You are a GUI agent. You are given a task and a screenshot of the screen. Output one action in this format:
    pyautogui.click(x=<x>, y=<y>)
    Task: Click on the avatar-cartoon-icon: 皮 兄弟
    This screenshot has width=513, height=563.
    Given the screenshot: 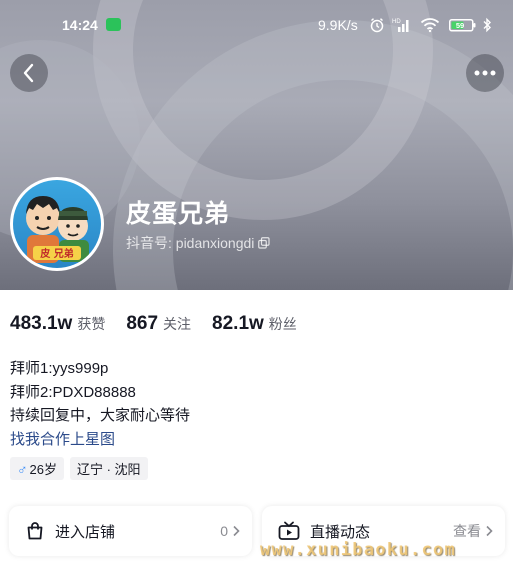 What is the action you would take?
    pyautogui.click(x=57, y=229)
    